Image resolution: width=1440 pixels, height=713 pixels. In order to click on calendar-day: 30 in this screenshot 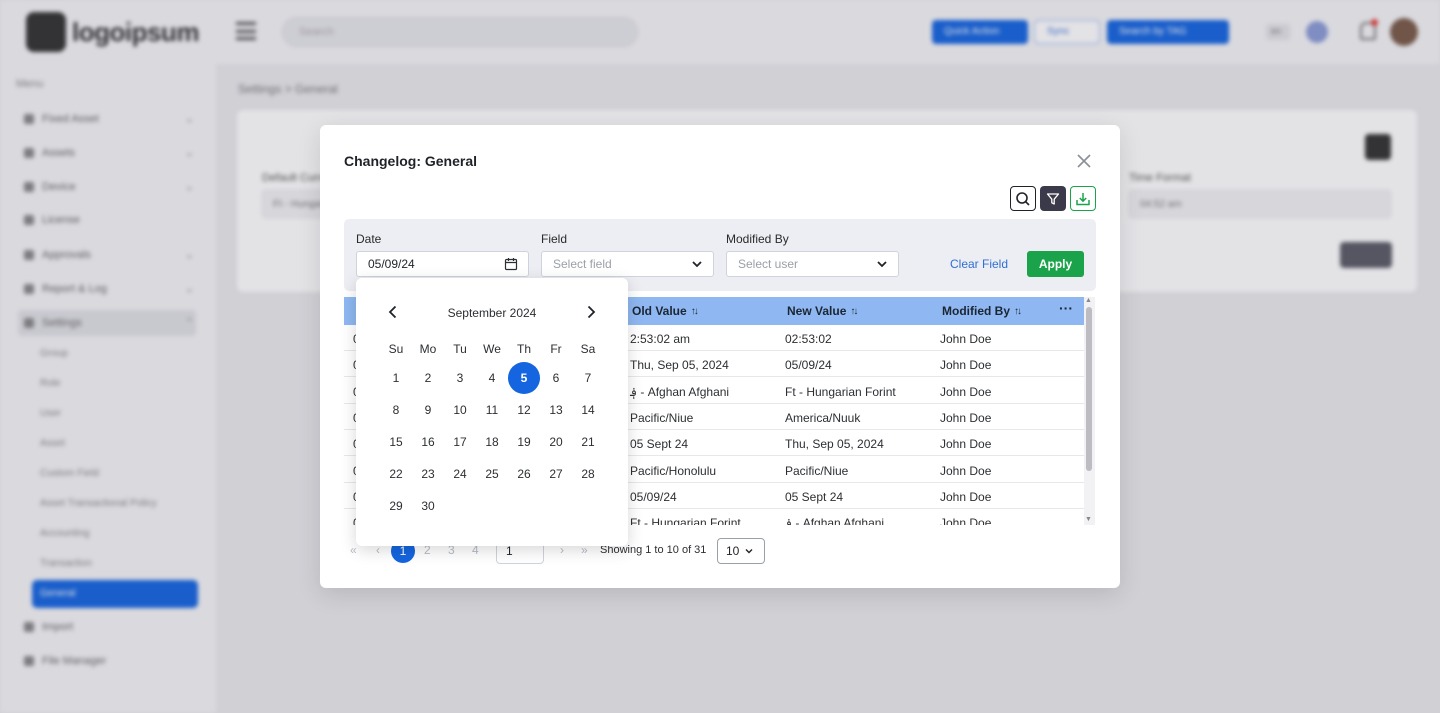, I will do `click(428, 506)`.